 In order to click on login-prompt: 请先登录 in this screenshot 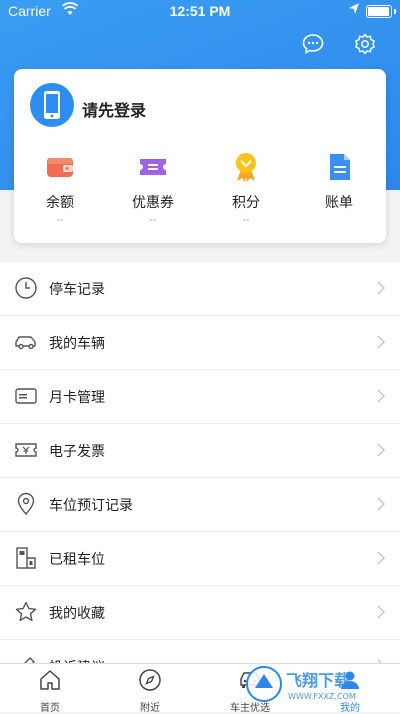, I will do `click(114, 109)`.